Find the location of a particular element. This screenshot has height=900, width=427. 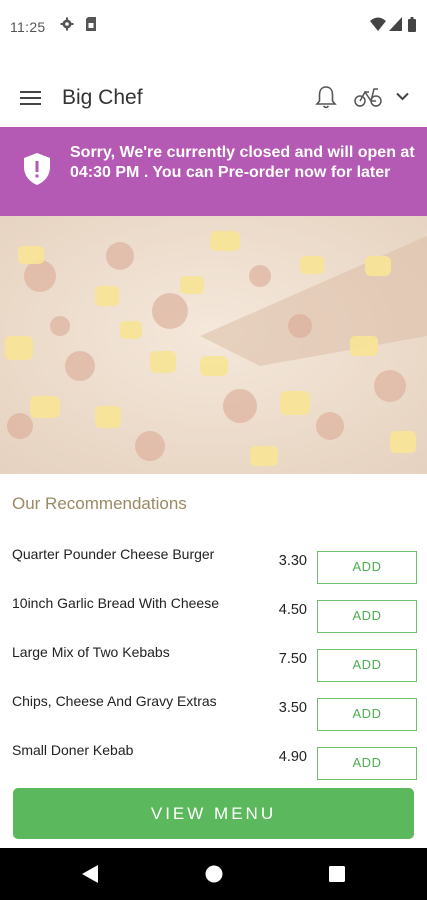

list-item: Small Doner Kebab 4.90 ADD is located at coordinates (213, 757).